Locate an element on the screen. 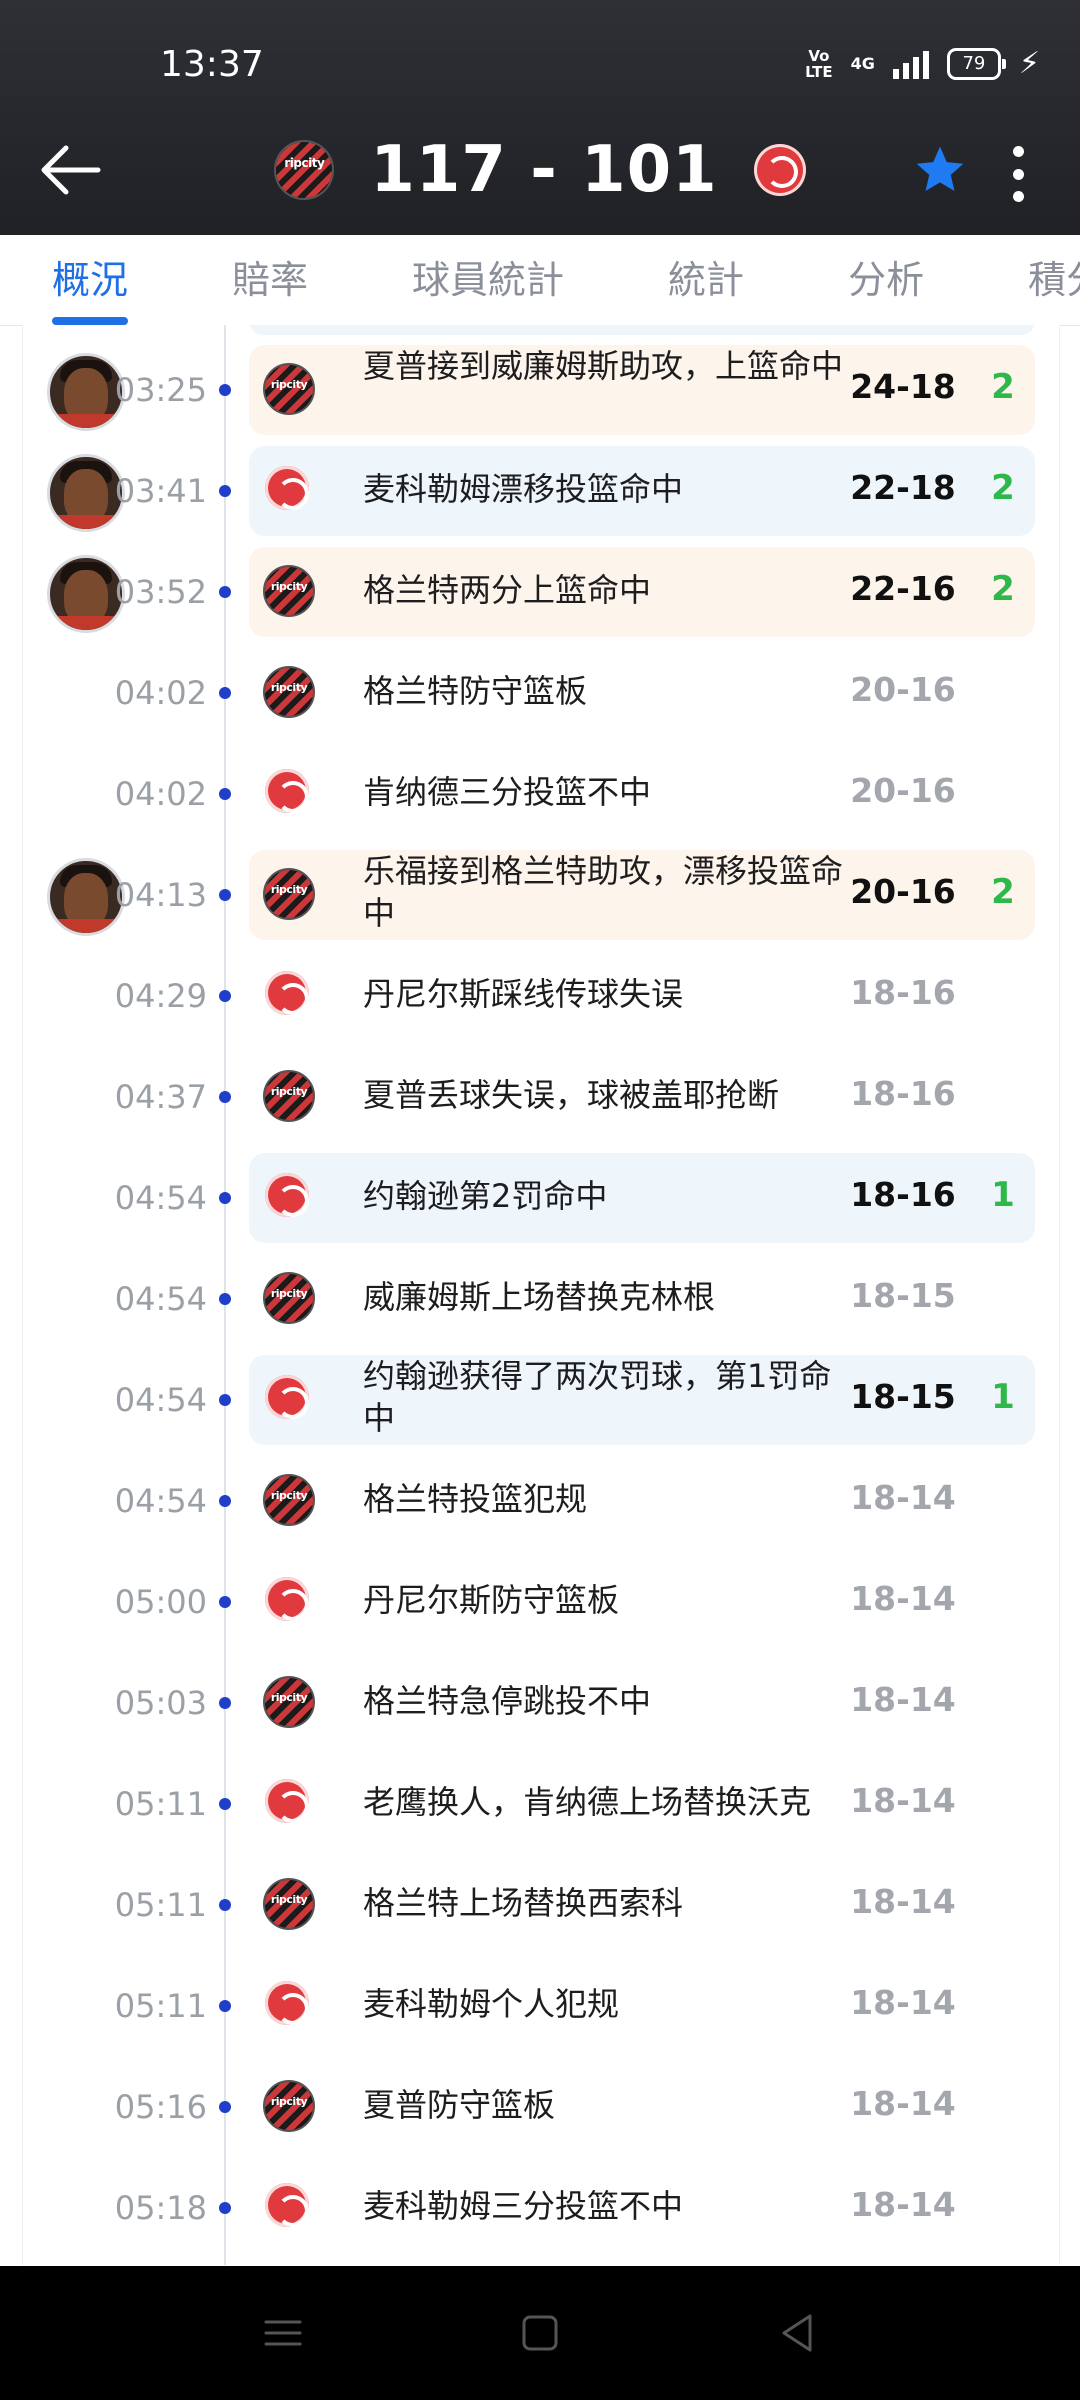  play-row: 04:54 ripcity 威廉姆斯上场替换克林根 18-15 is located at coordinates (541, 1302).